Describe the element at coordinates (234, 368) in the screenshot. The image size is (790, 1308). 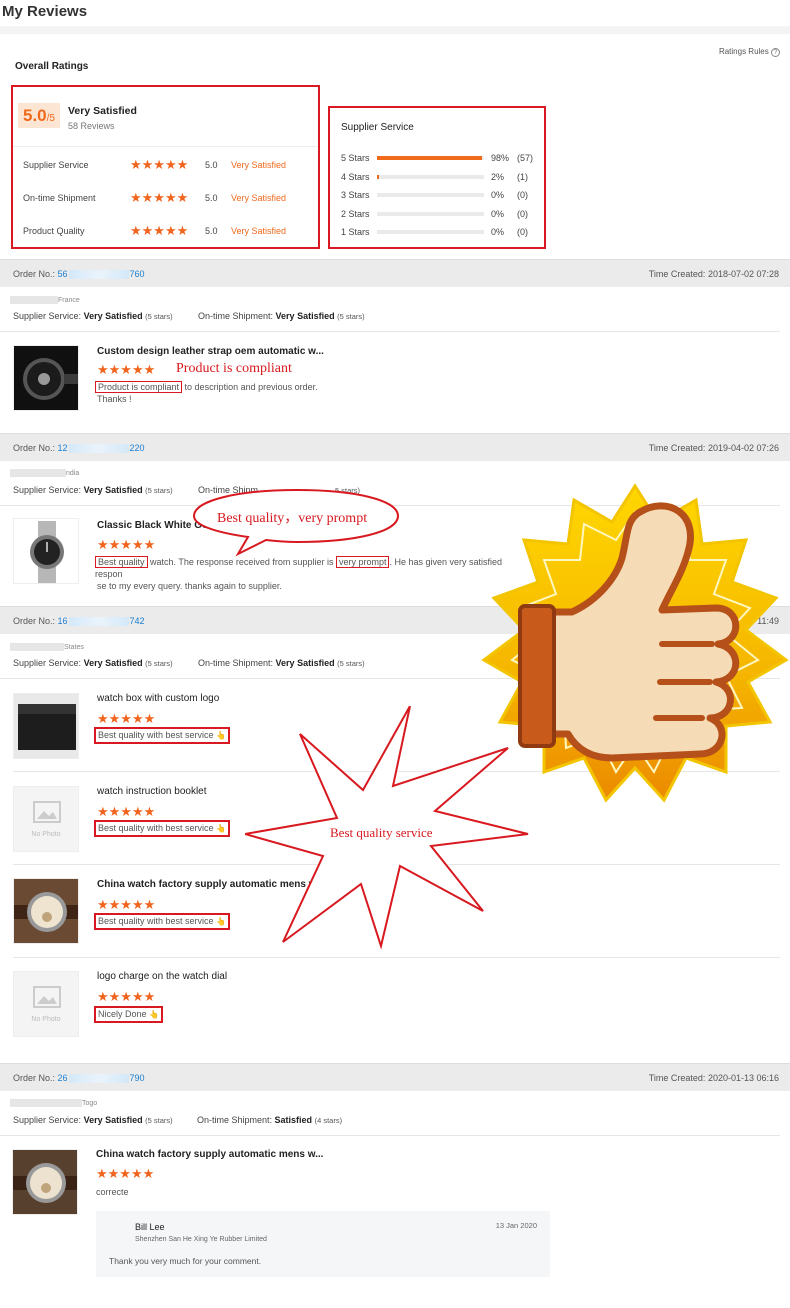
I see `callout-compliant: Product is compliant` at that location.